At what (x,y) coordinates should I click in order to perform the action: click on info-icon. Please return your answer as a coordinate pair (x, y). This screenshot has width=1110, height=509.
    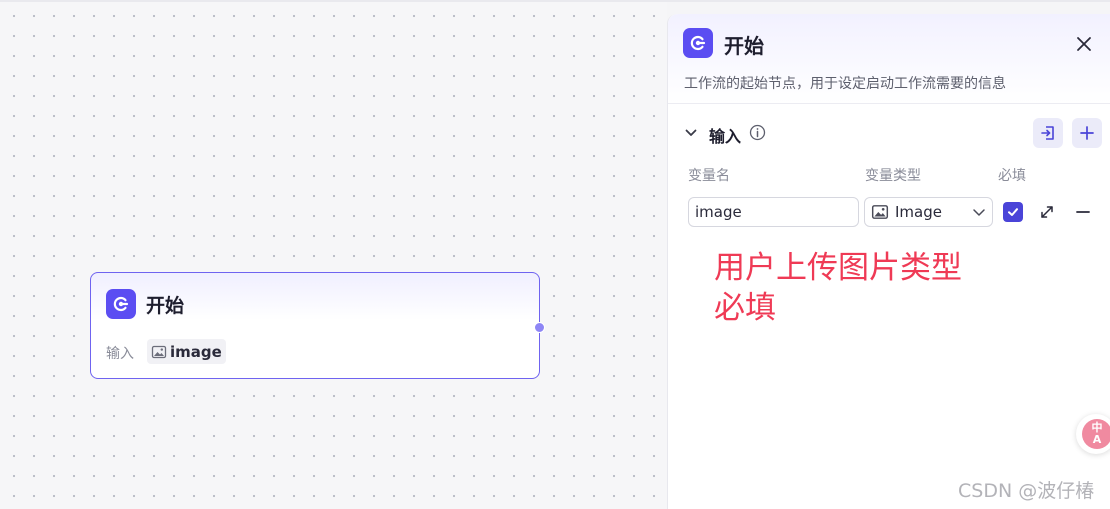
    Looking at the image, I should click on (757, 132).